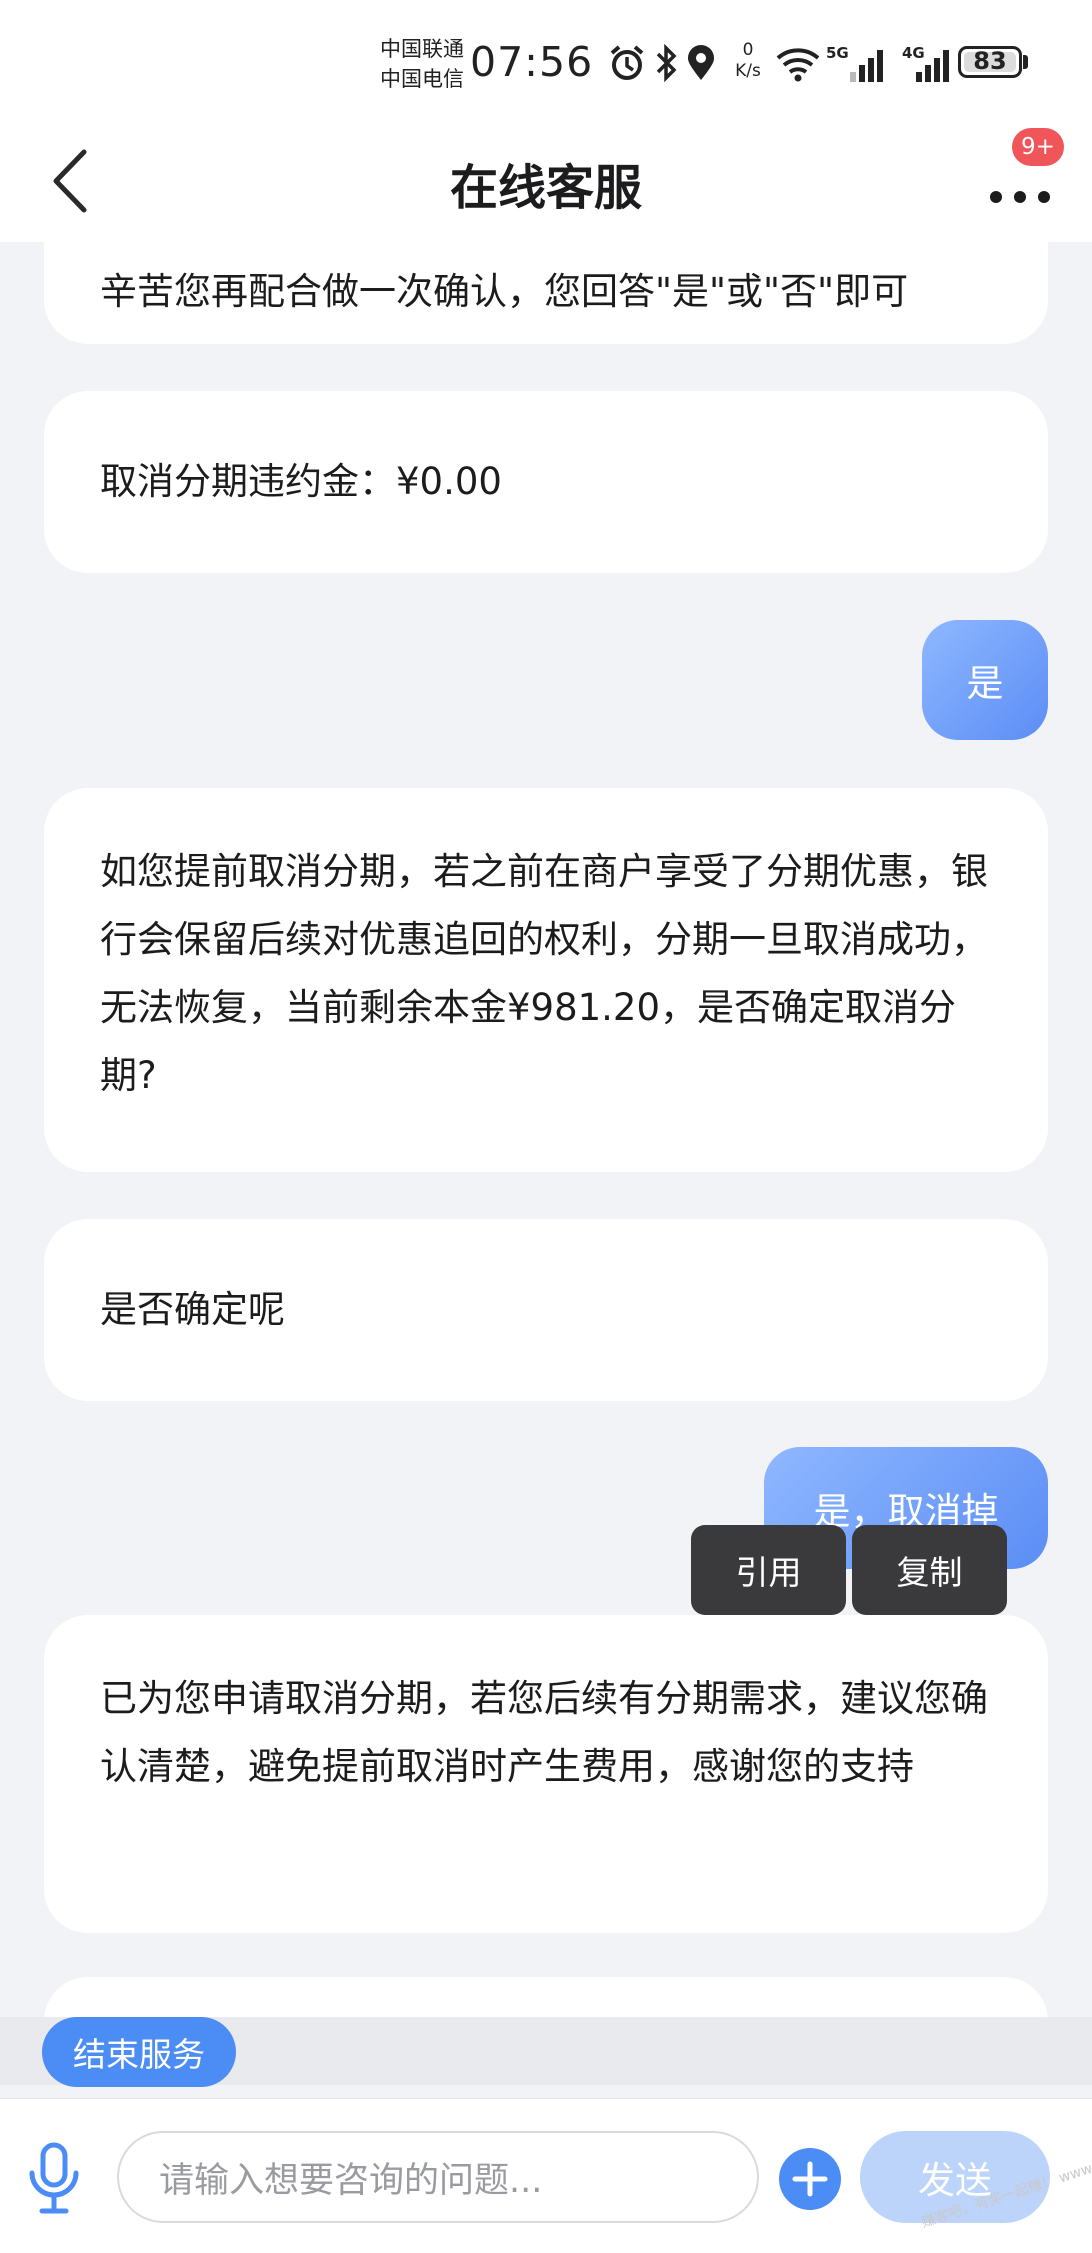  What do you see at coordinates (768, 1570) in the screenshot?
I see `quote-menu-item: 引用` at bounding box center [768, 1570].